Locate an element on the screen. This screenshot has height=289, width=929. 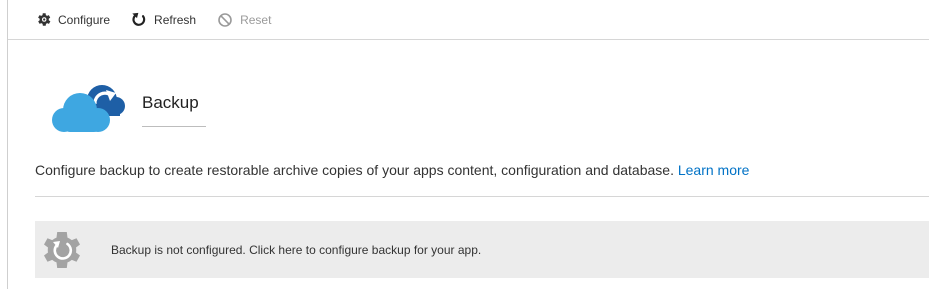
configure-label: Configure is located at coordinates (84, 19).